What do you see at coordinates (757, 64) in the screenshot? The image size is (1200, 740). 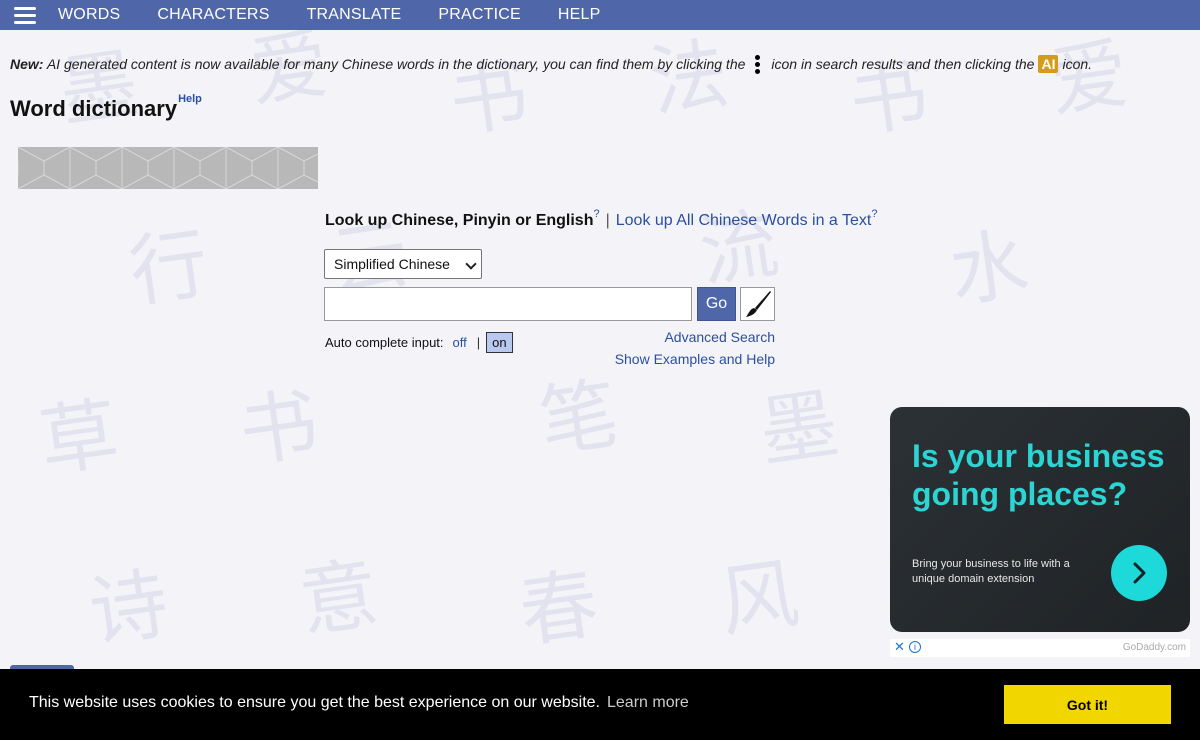 I see `kebab-menu-icon` at bounding box center [757, 64].